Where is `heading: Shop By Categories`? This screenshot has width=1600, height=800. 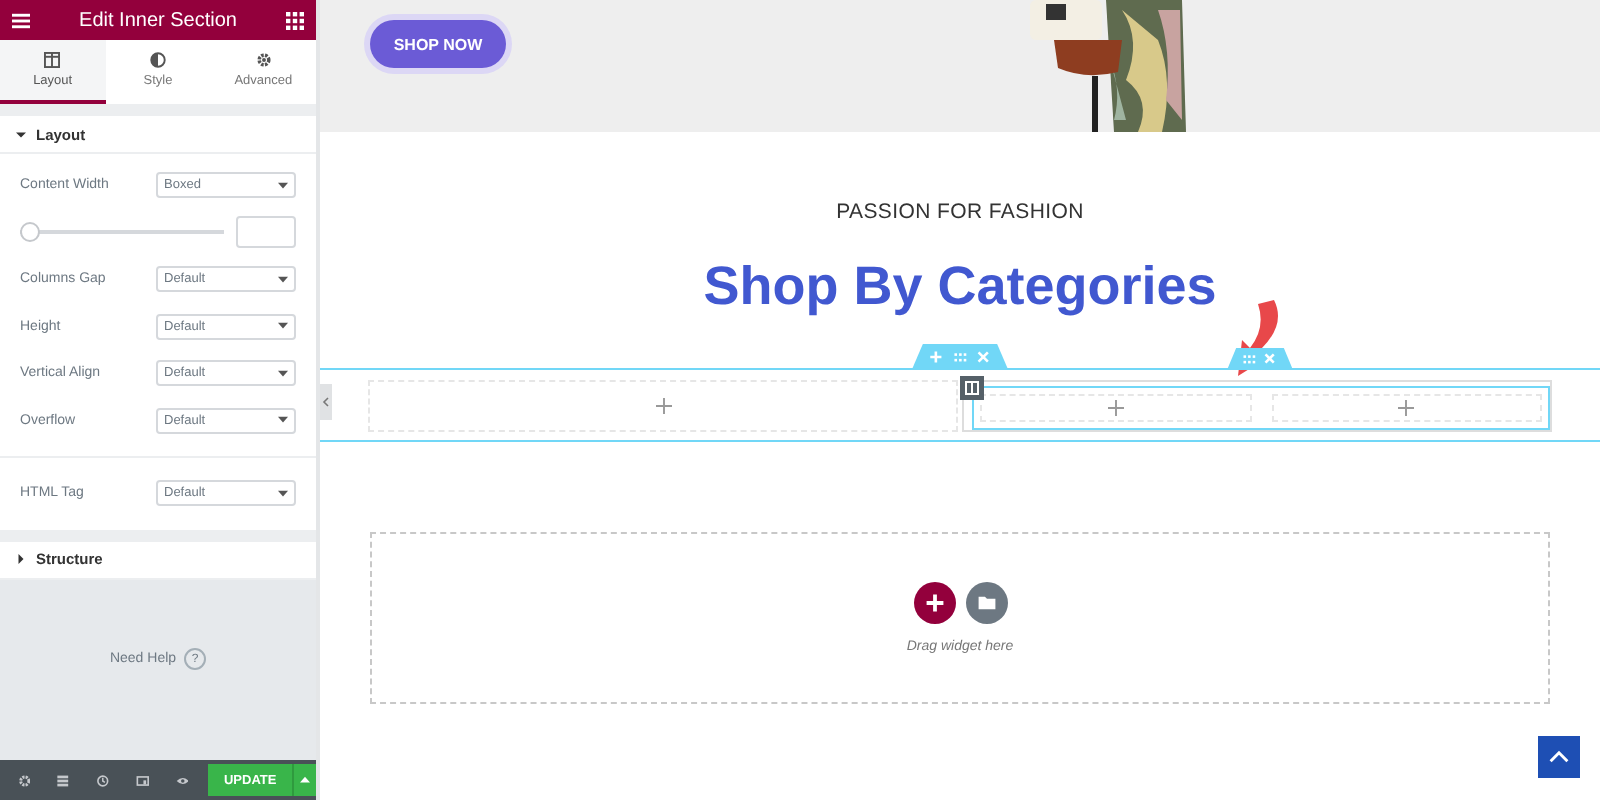 heading: Shop By Categories is located at coordinates (960, 287).